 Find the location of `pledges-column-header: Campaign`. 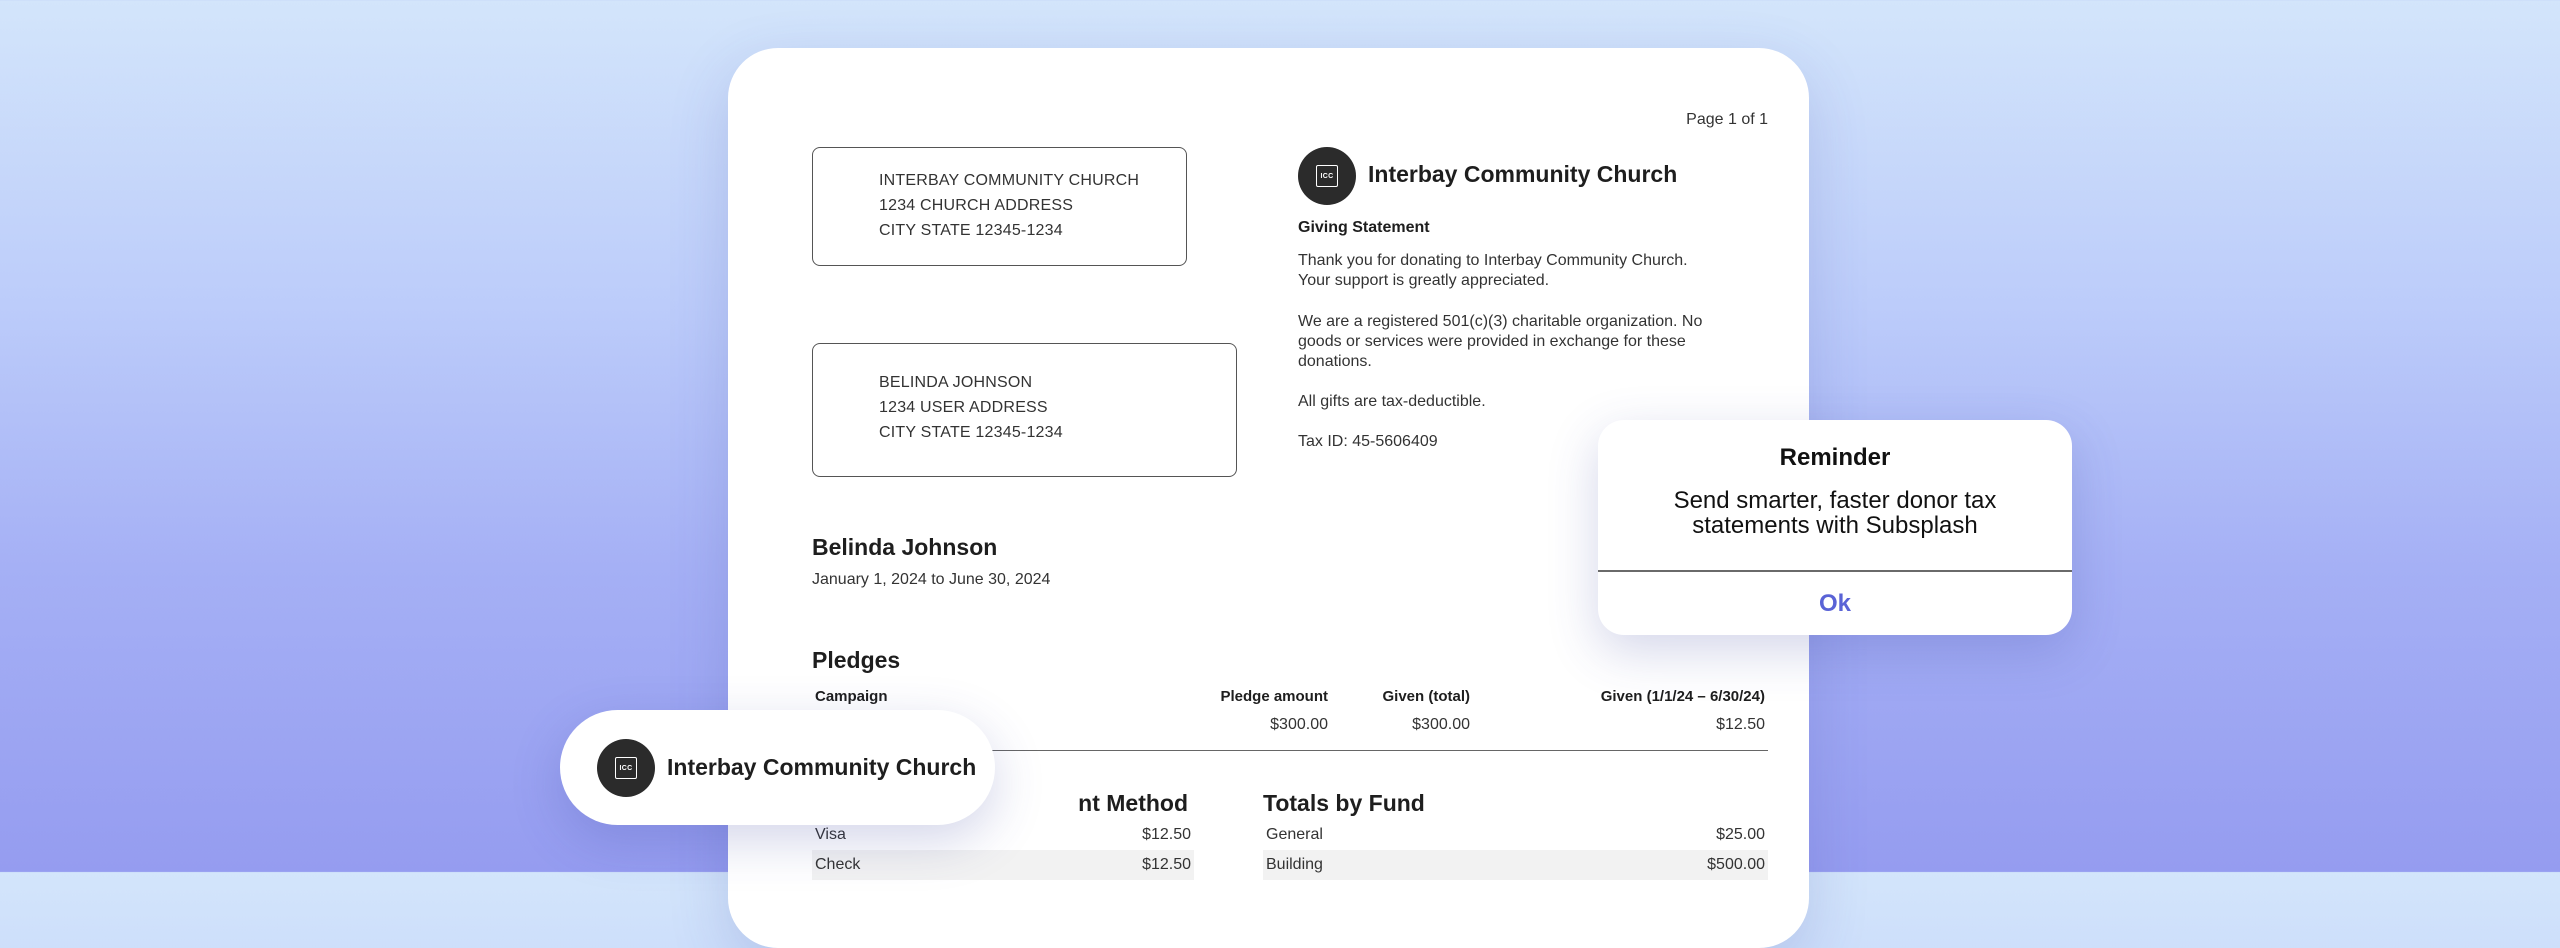

pledges-column-header: Campaign is located at coordinates (851, 696).